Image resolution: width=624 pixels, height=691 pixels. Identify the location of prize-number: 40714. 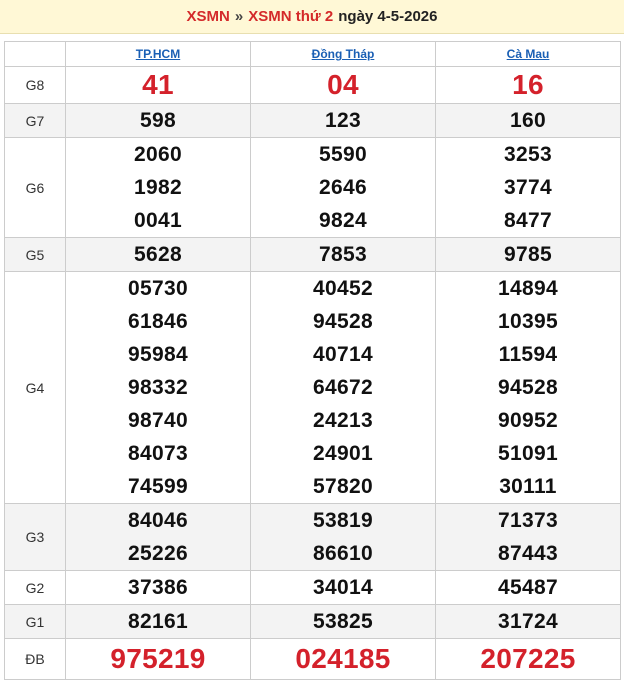
(343, 354).